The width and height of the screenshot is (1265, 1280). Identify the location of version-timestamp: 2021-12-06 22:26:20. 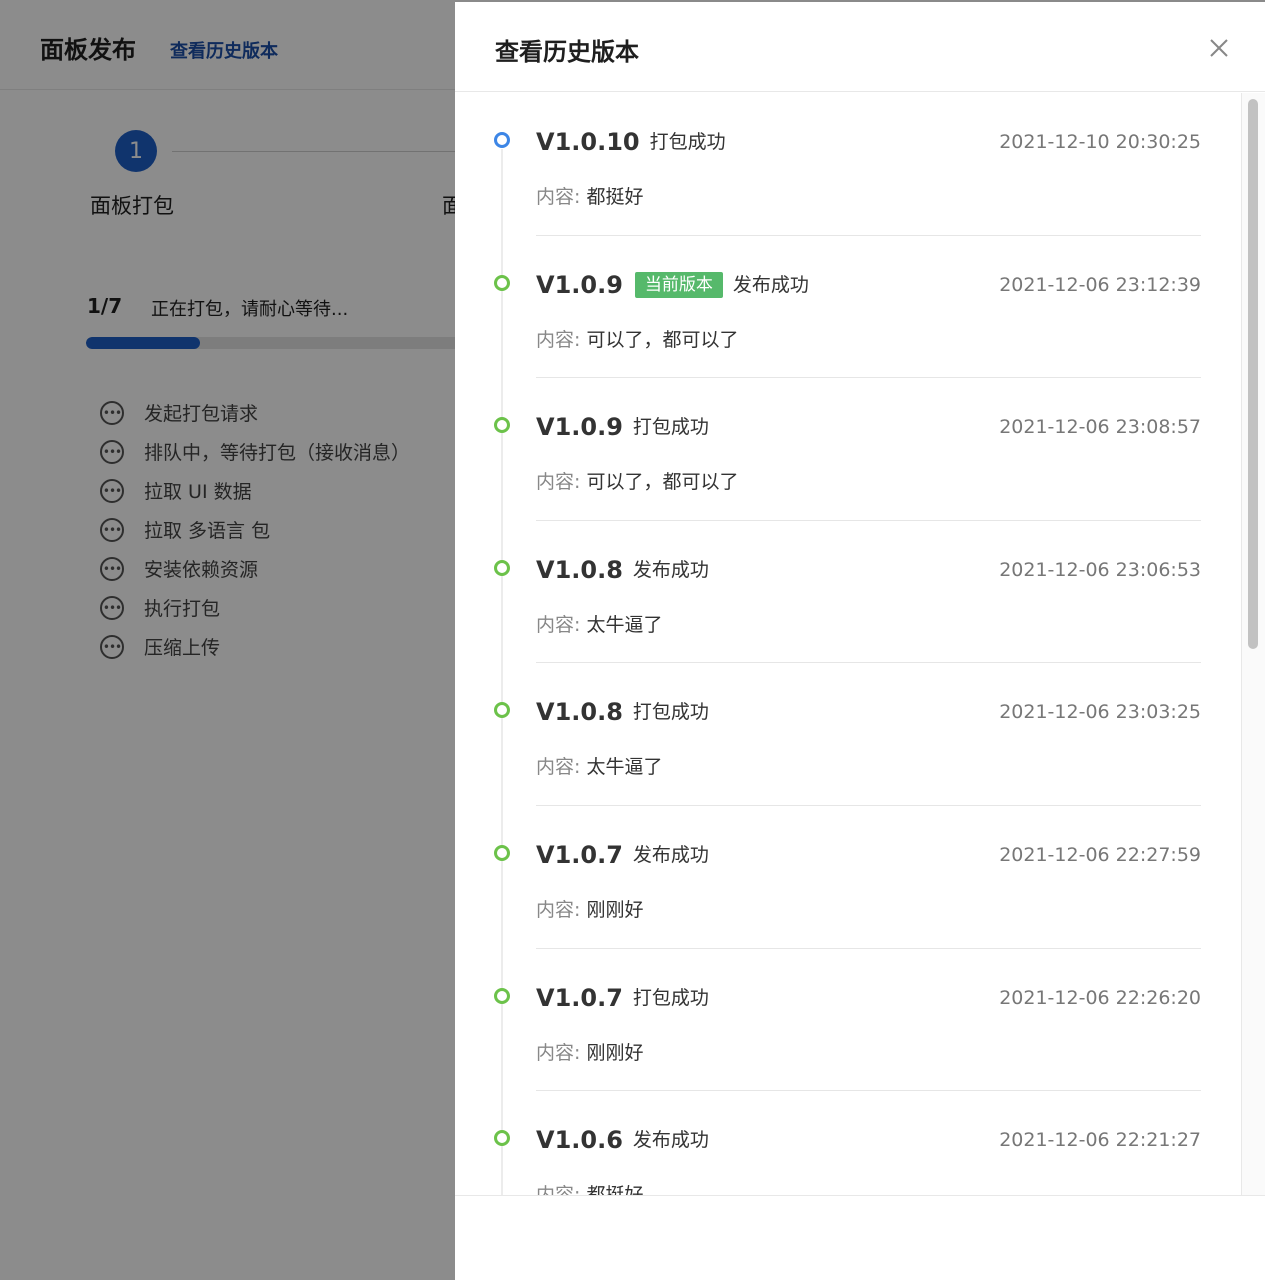
(1100, 997).